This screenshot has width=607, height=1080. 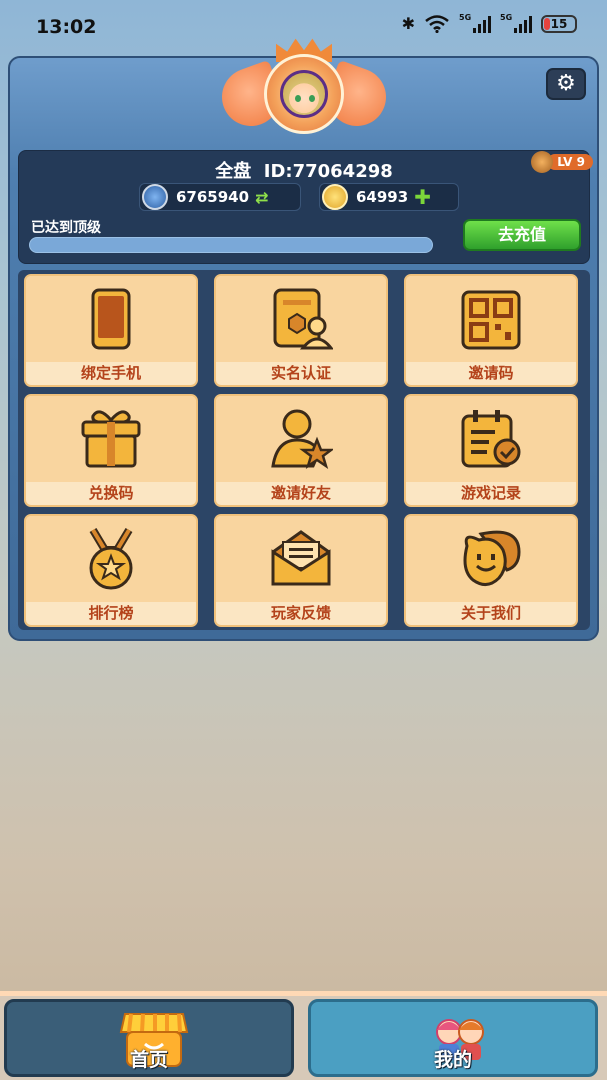 What do you see at coordinates (149, 1038) in the screenshot?
I see `nav-home: 首页` at bounding box center [149, 1038].